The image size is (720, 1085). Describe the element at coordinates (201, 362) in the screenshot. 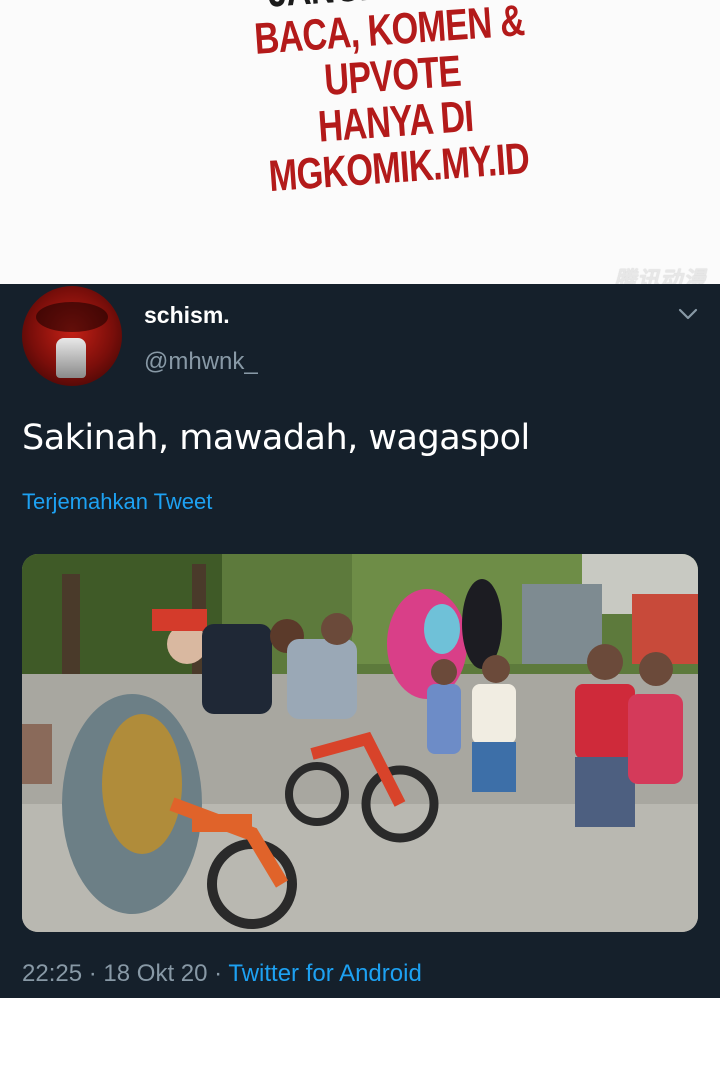

I see `user-handle: @mhwnk_` at that location.